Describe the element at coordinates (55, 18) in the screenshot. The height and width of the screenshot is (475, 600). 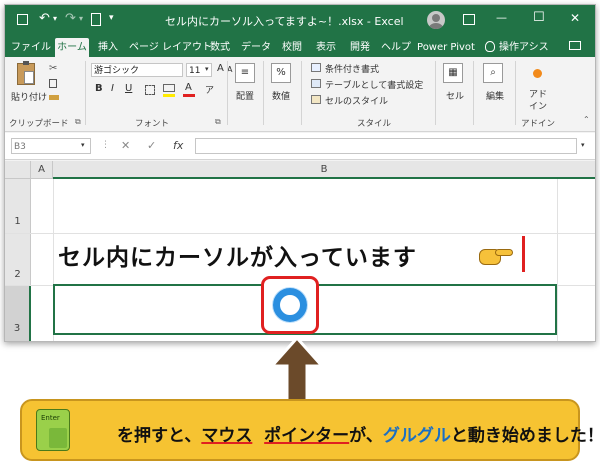
I see `undo-dropdown-icon: ▾` at that location.